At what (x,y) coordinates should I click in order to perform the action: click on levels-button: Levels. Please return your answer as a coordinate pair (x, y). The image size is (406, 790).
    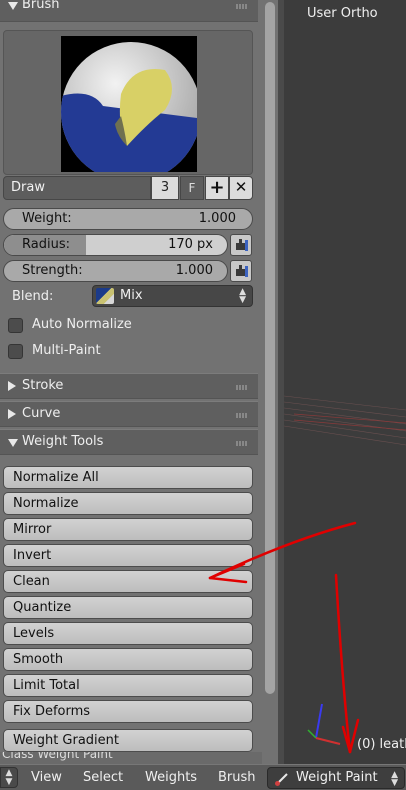
    Looking at the image, I should click on (128, 633).